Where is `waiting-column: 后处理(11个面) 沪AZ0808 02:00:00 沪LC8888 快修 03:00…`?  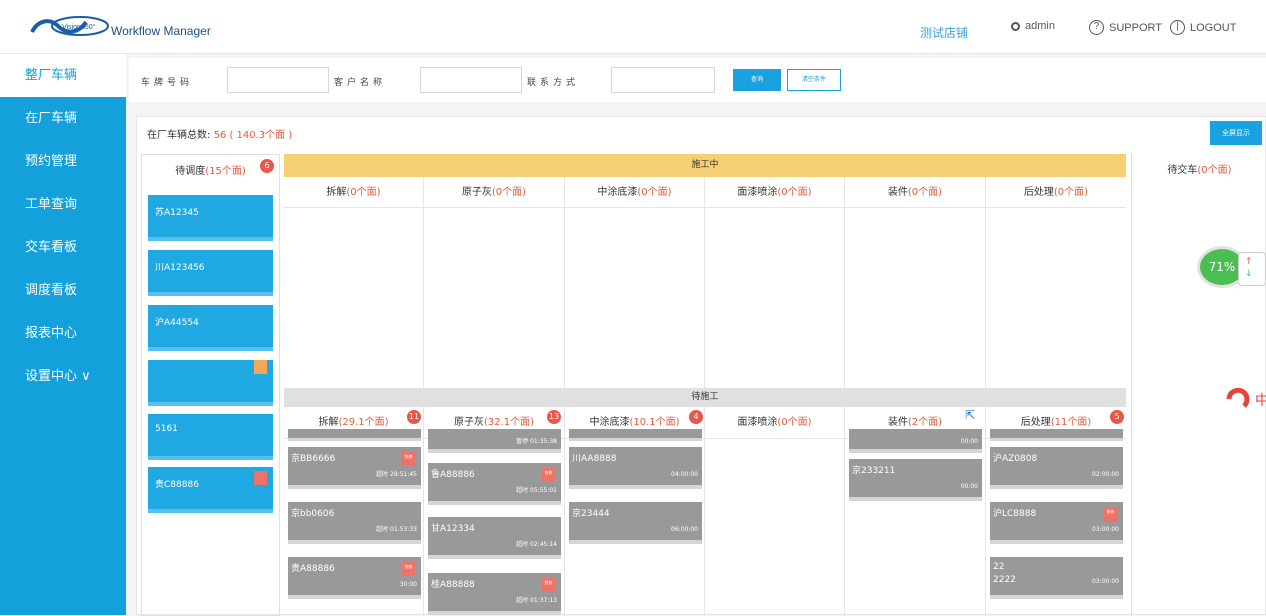
waiting-column: 后处理(11个面) 沪AZ0808 02:00:00 沪LC8888 快修 03:00… is located at coordinates (1056, 511).